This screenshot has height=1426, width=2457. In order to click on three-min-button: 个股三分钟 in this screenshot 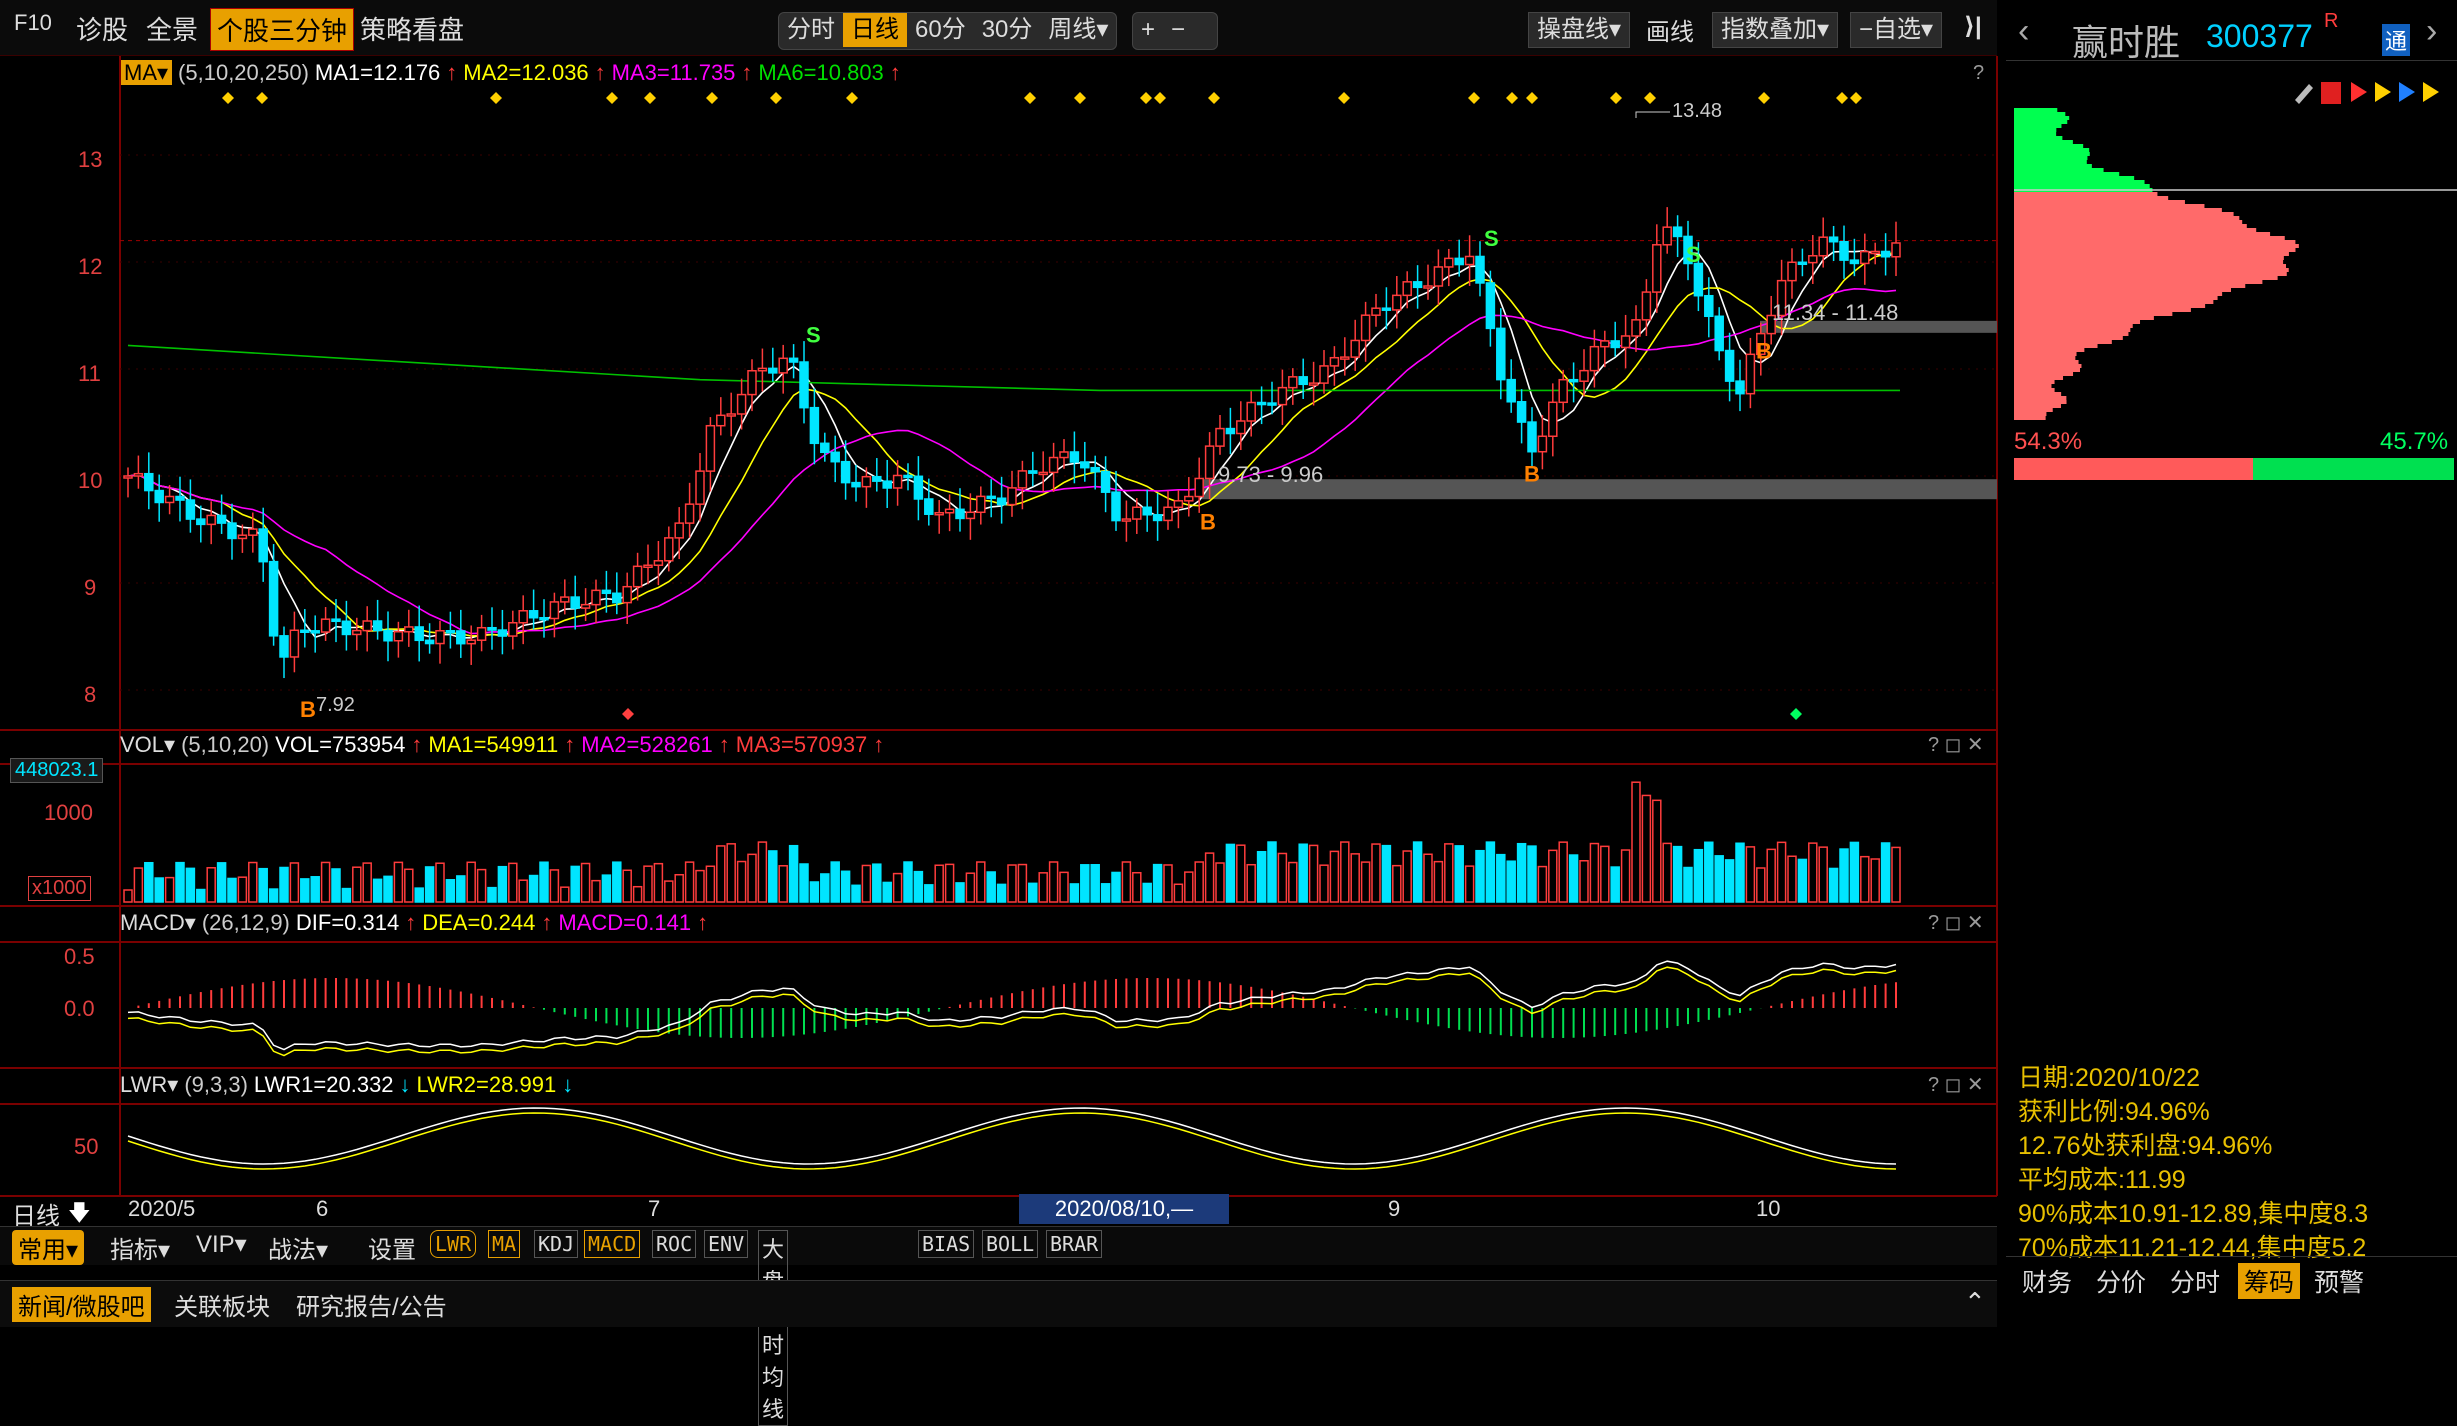, I will do `click(282, 29)`.